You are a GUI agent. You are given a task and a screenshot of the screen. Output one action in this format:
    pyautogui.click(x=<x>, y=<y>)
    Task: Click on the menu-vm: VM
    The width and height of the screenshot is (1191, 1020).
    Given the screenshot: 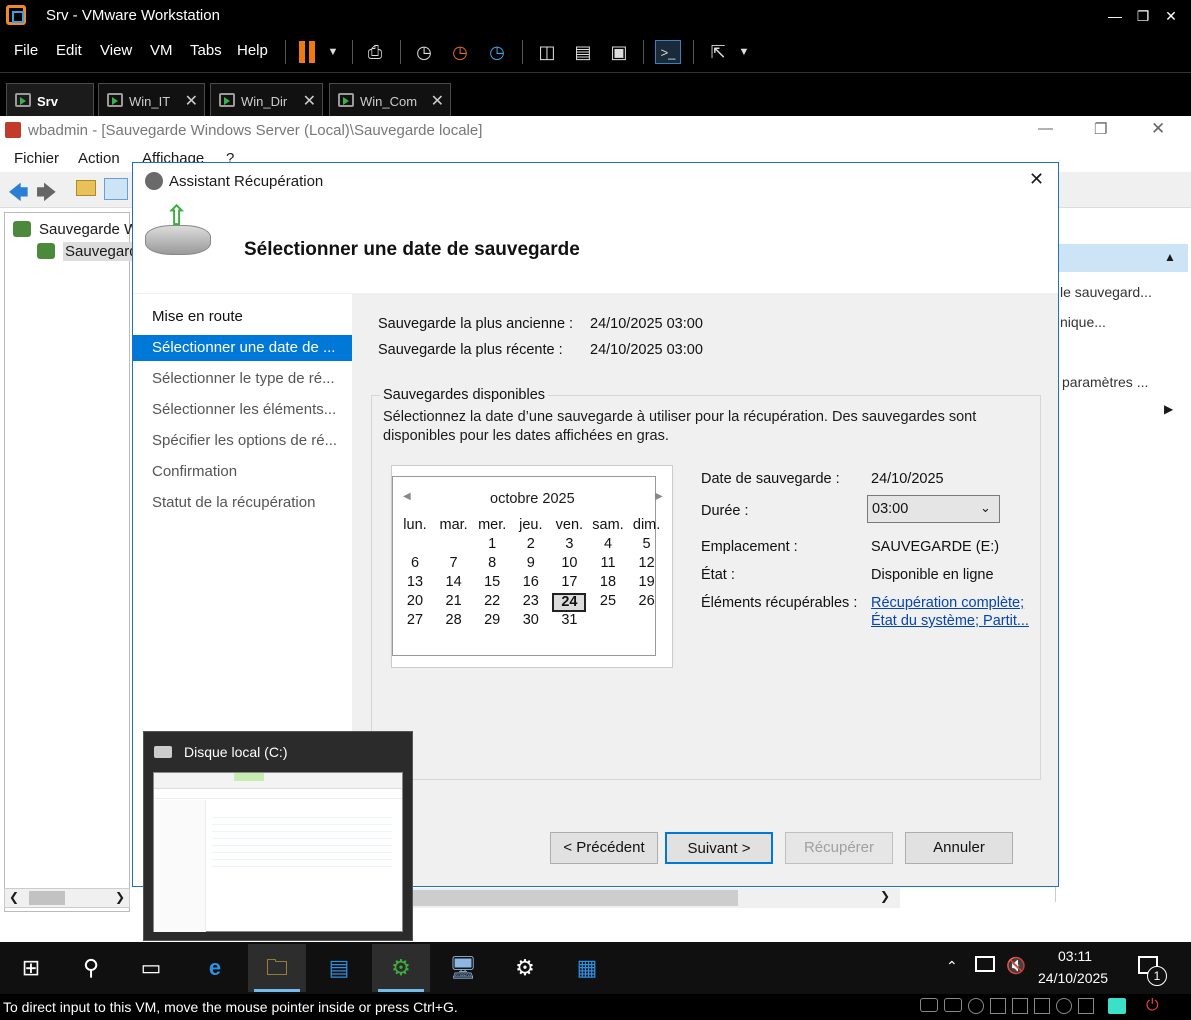 What is the action you would take?
    pyautogui.click(x=161, y=50)
    